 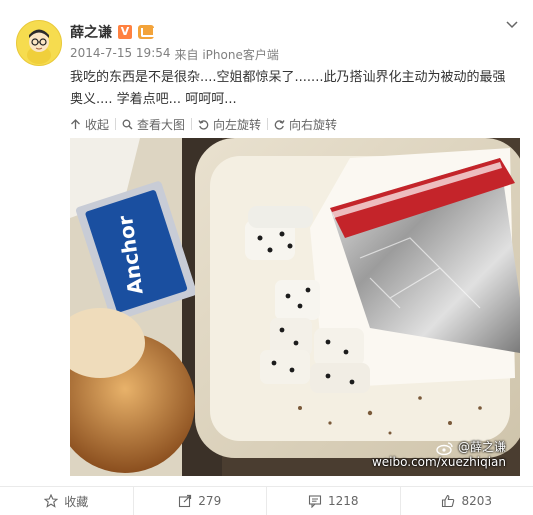 I want to click on like-button: 8203, so click(x=467, y=501).